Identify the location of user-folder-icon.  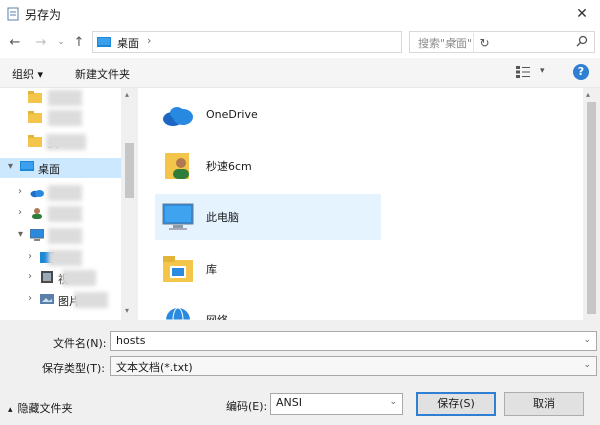
(178, 166).